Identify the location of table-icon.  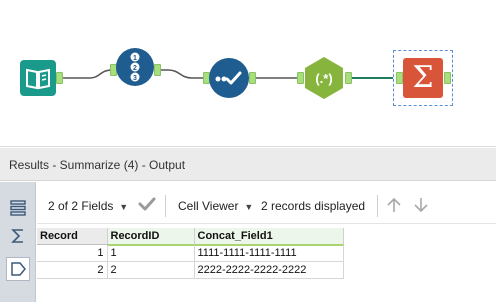
(18, 208).